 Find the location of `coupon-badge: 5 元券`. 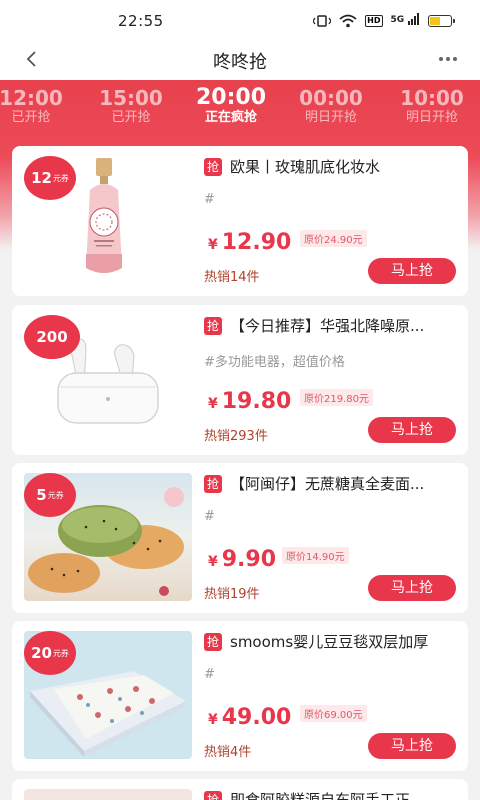

coupon-badge: 5 元券 is located at coordinates (50, 495).